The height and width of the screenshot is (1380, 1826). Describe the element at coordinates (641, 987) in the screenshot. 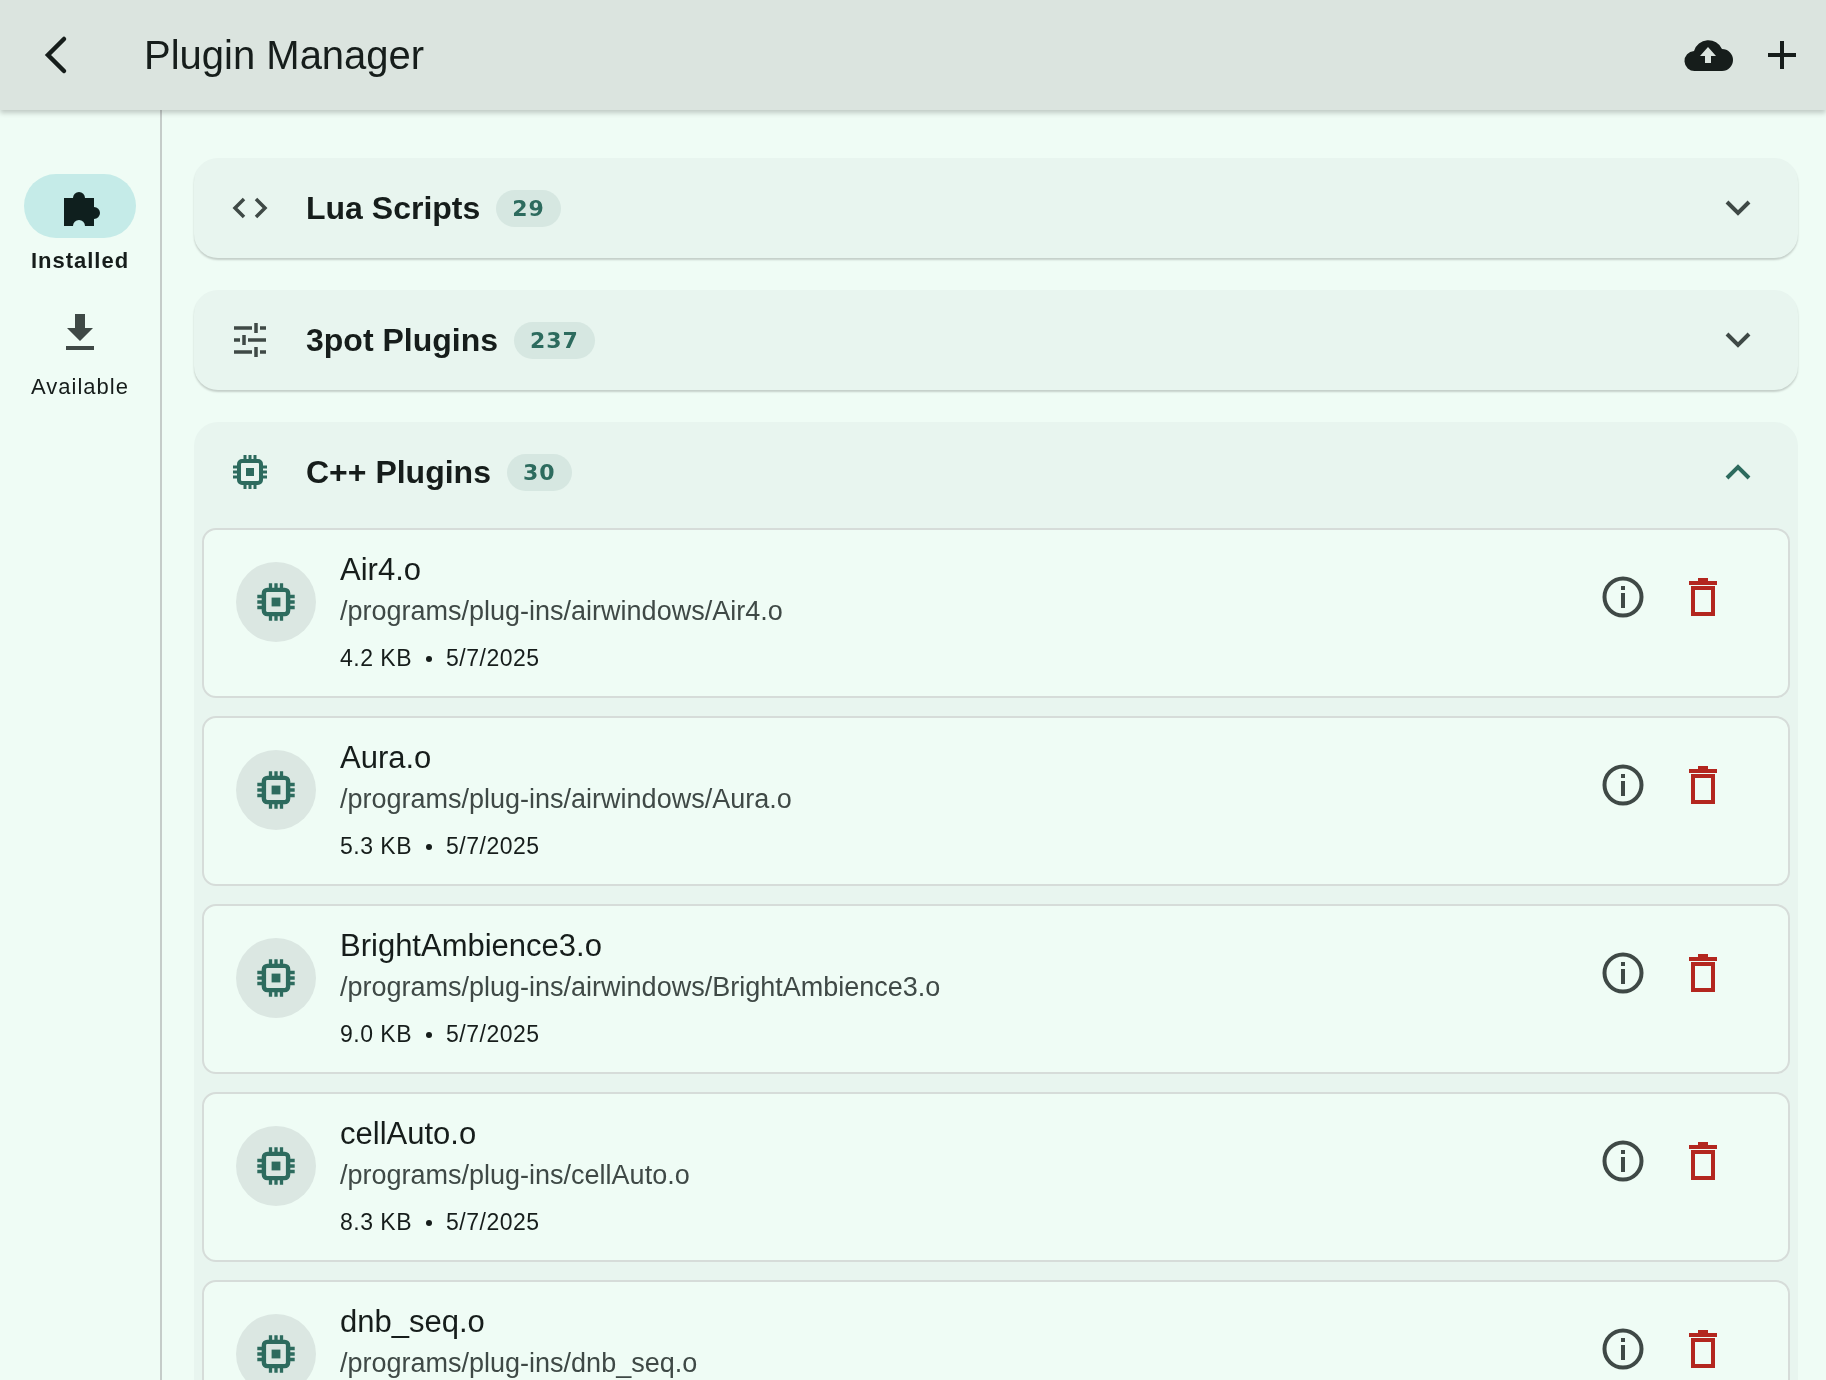

I see `plugin-path: /programs/plug-ins/airwindows/BrightAmbience3.o` at that location.